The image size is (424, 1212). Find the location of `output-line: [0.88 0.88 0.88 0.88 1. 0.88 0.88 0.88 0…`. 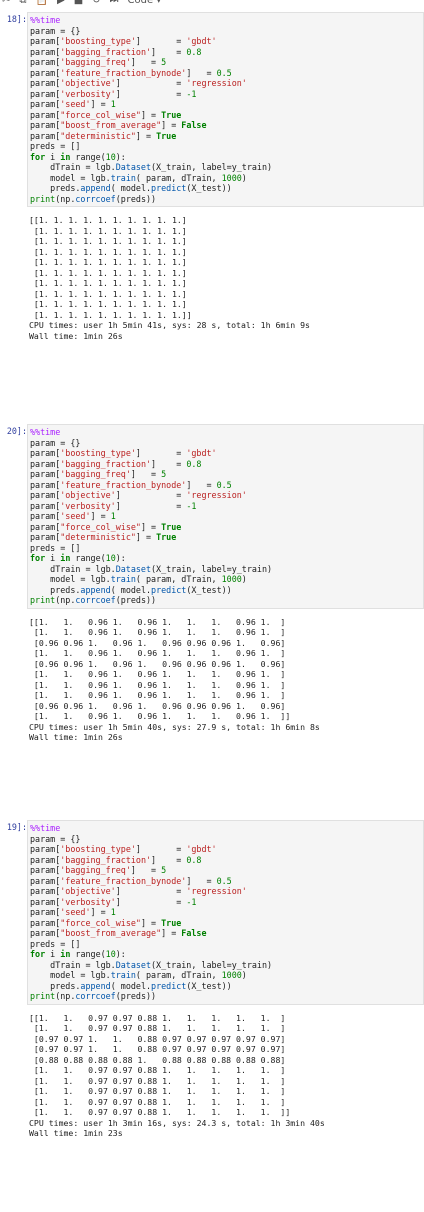

output-line: [0.88 0.88 0.88 0.88 1. 0.88 0.88 0.88 0… is located at coordinates (157, 1059).